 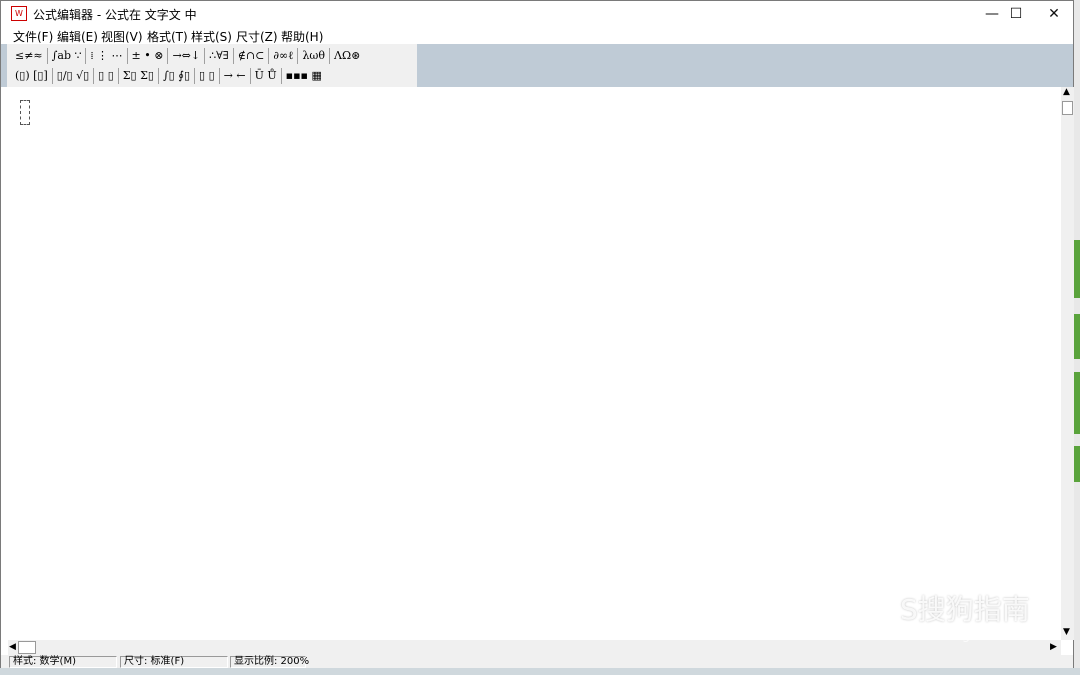 What do you see at coordinates (266, 76) in the screenshot?
I see `products-set-theory-palette: Ū Ů` at bounding box center [266, 76].